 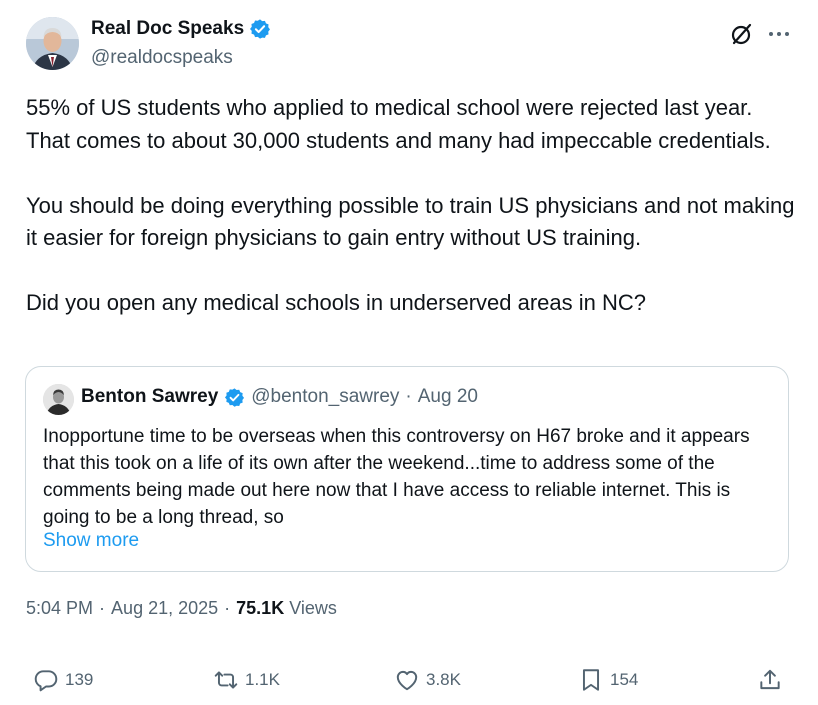 I want to click on bookmark-icon, so click(x=591, y=680).